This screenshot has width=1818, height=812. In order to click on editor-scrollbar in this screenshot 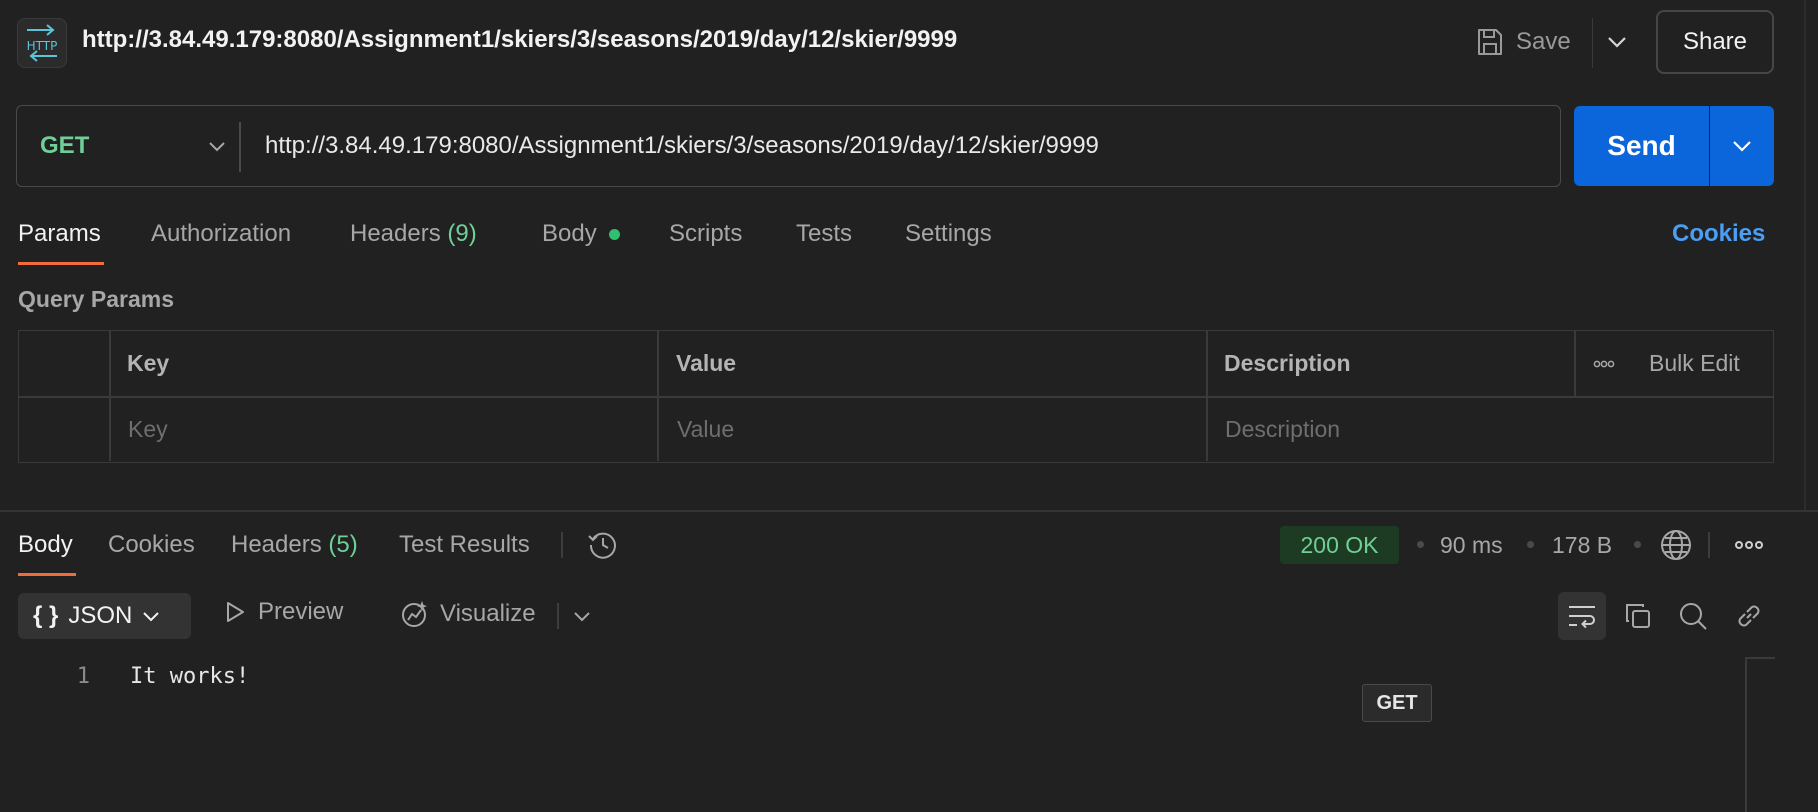, I will do `click(1746, 734)`.